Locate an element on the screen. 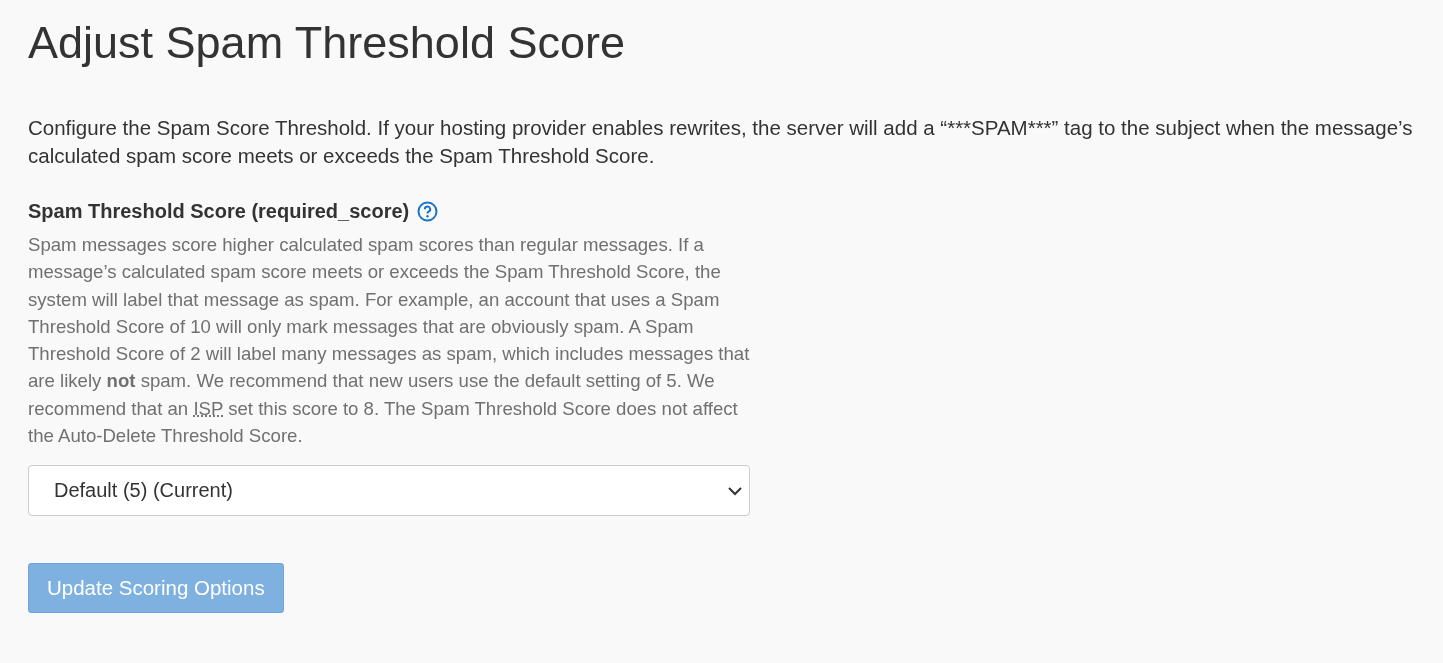  chevron-down-icon is located at coordinates (735, 490).